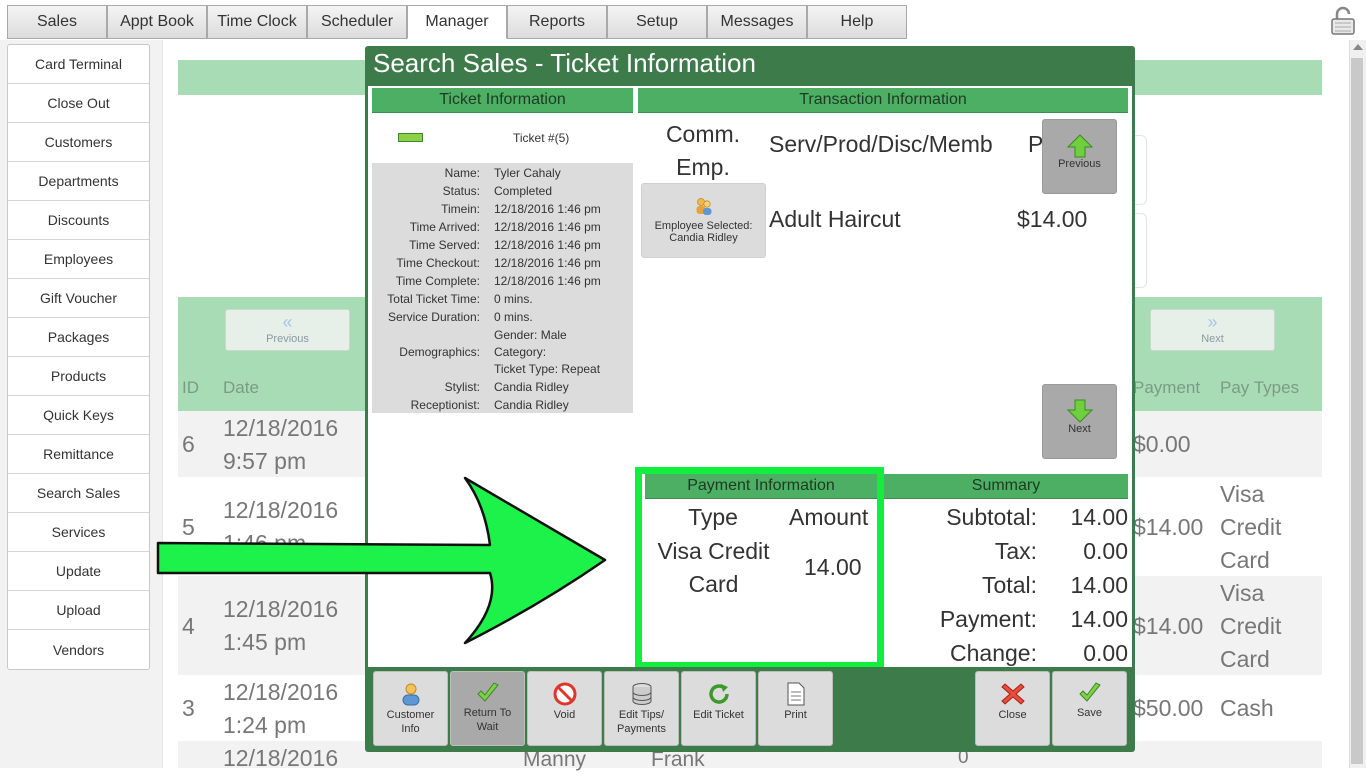 The width and height of the screenshot is (1366, 776). I want to click on tab-appt-book: Appt Book, so click(157, 22).